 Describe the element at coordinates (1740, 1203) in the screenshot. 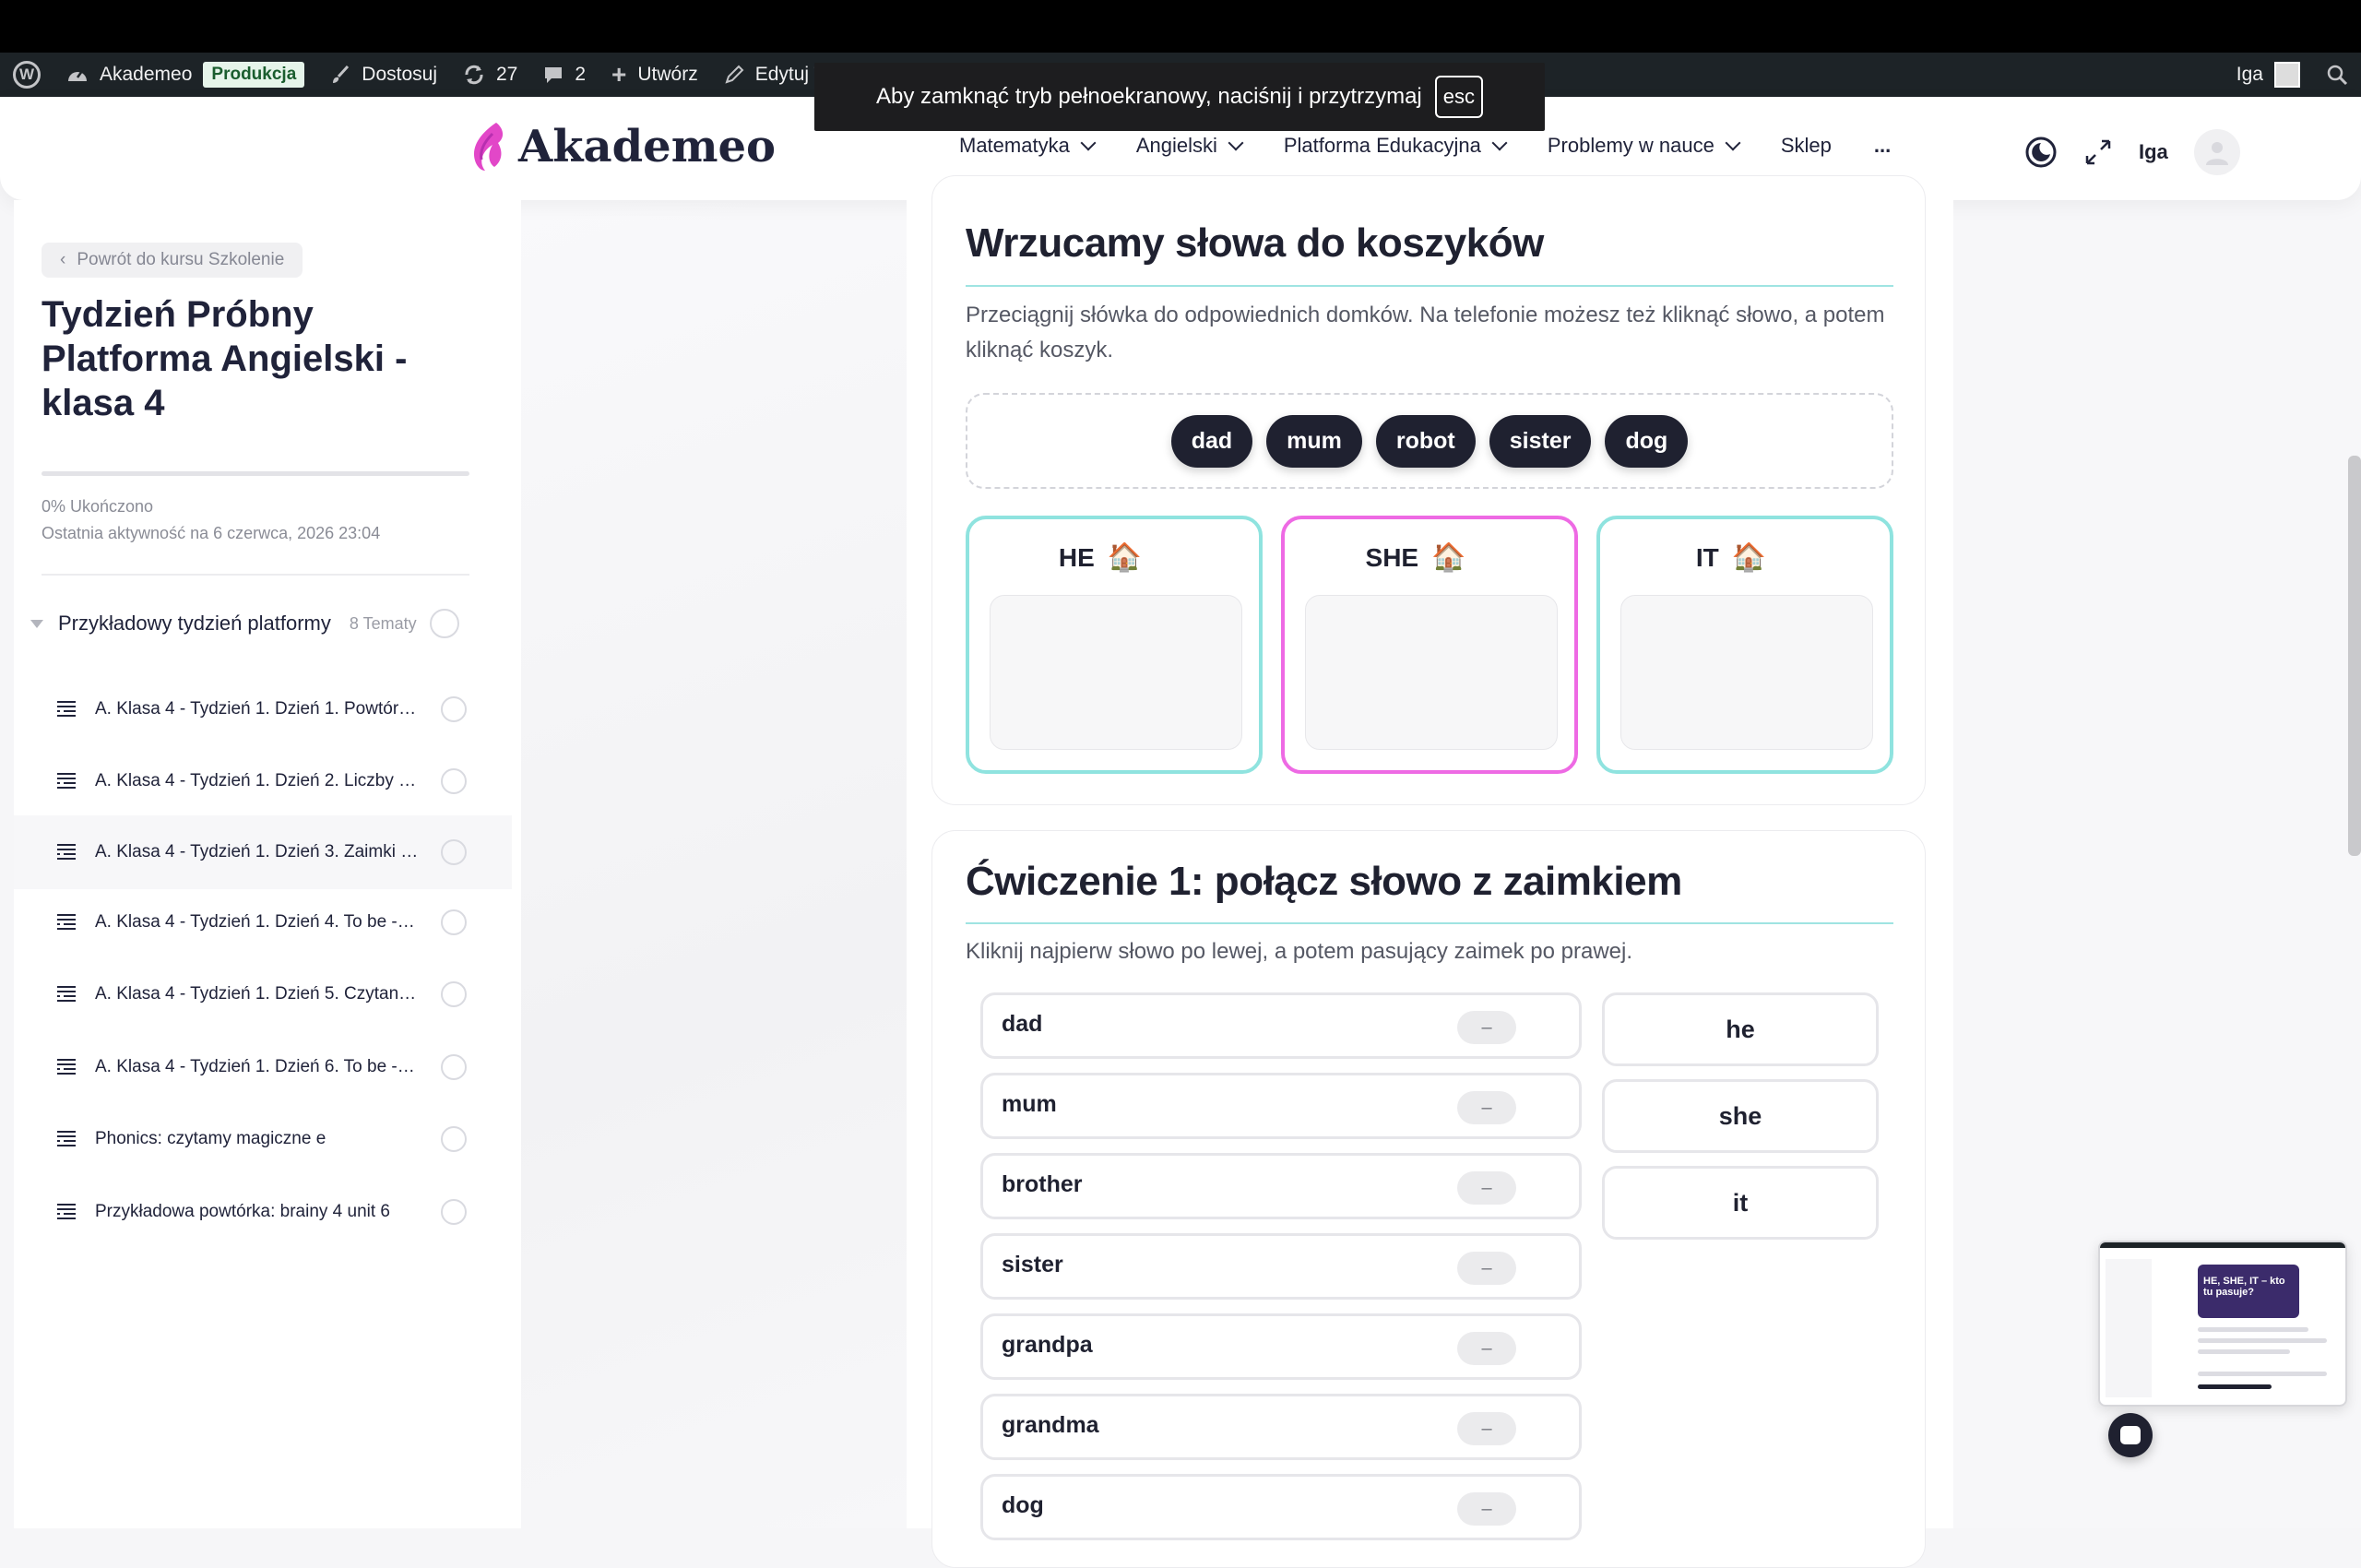

I see `pronoun-option: it` at that location.